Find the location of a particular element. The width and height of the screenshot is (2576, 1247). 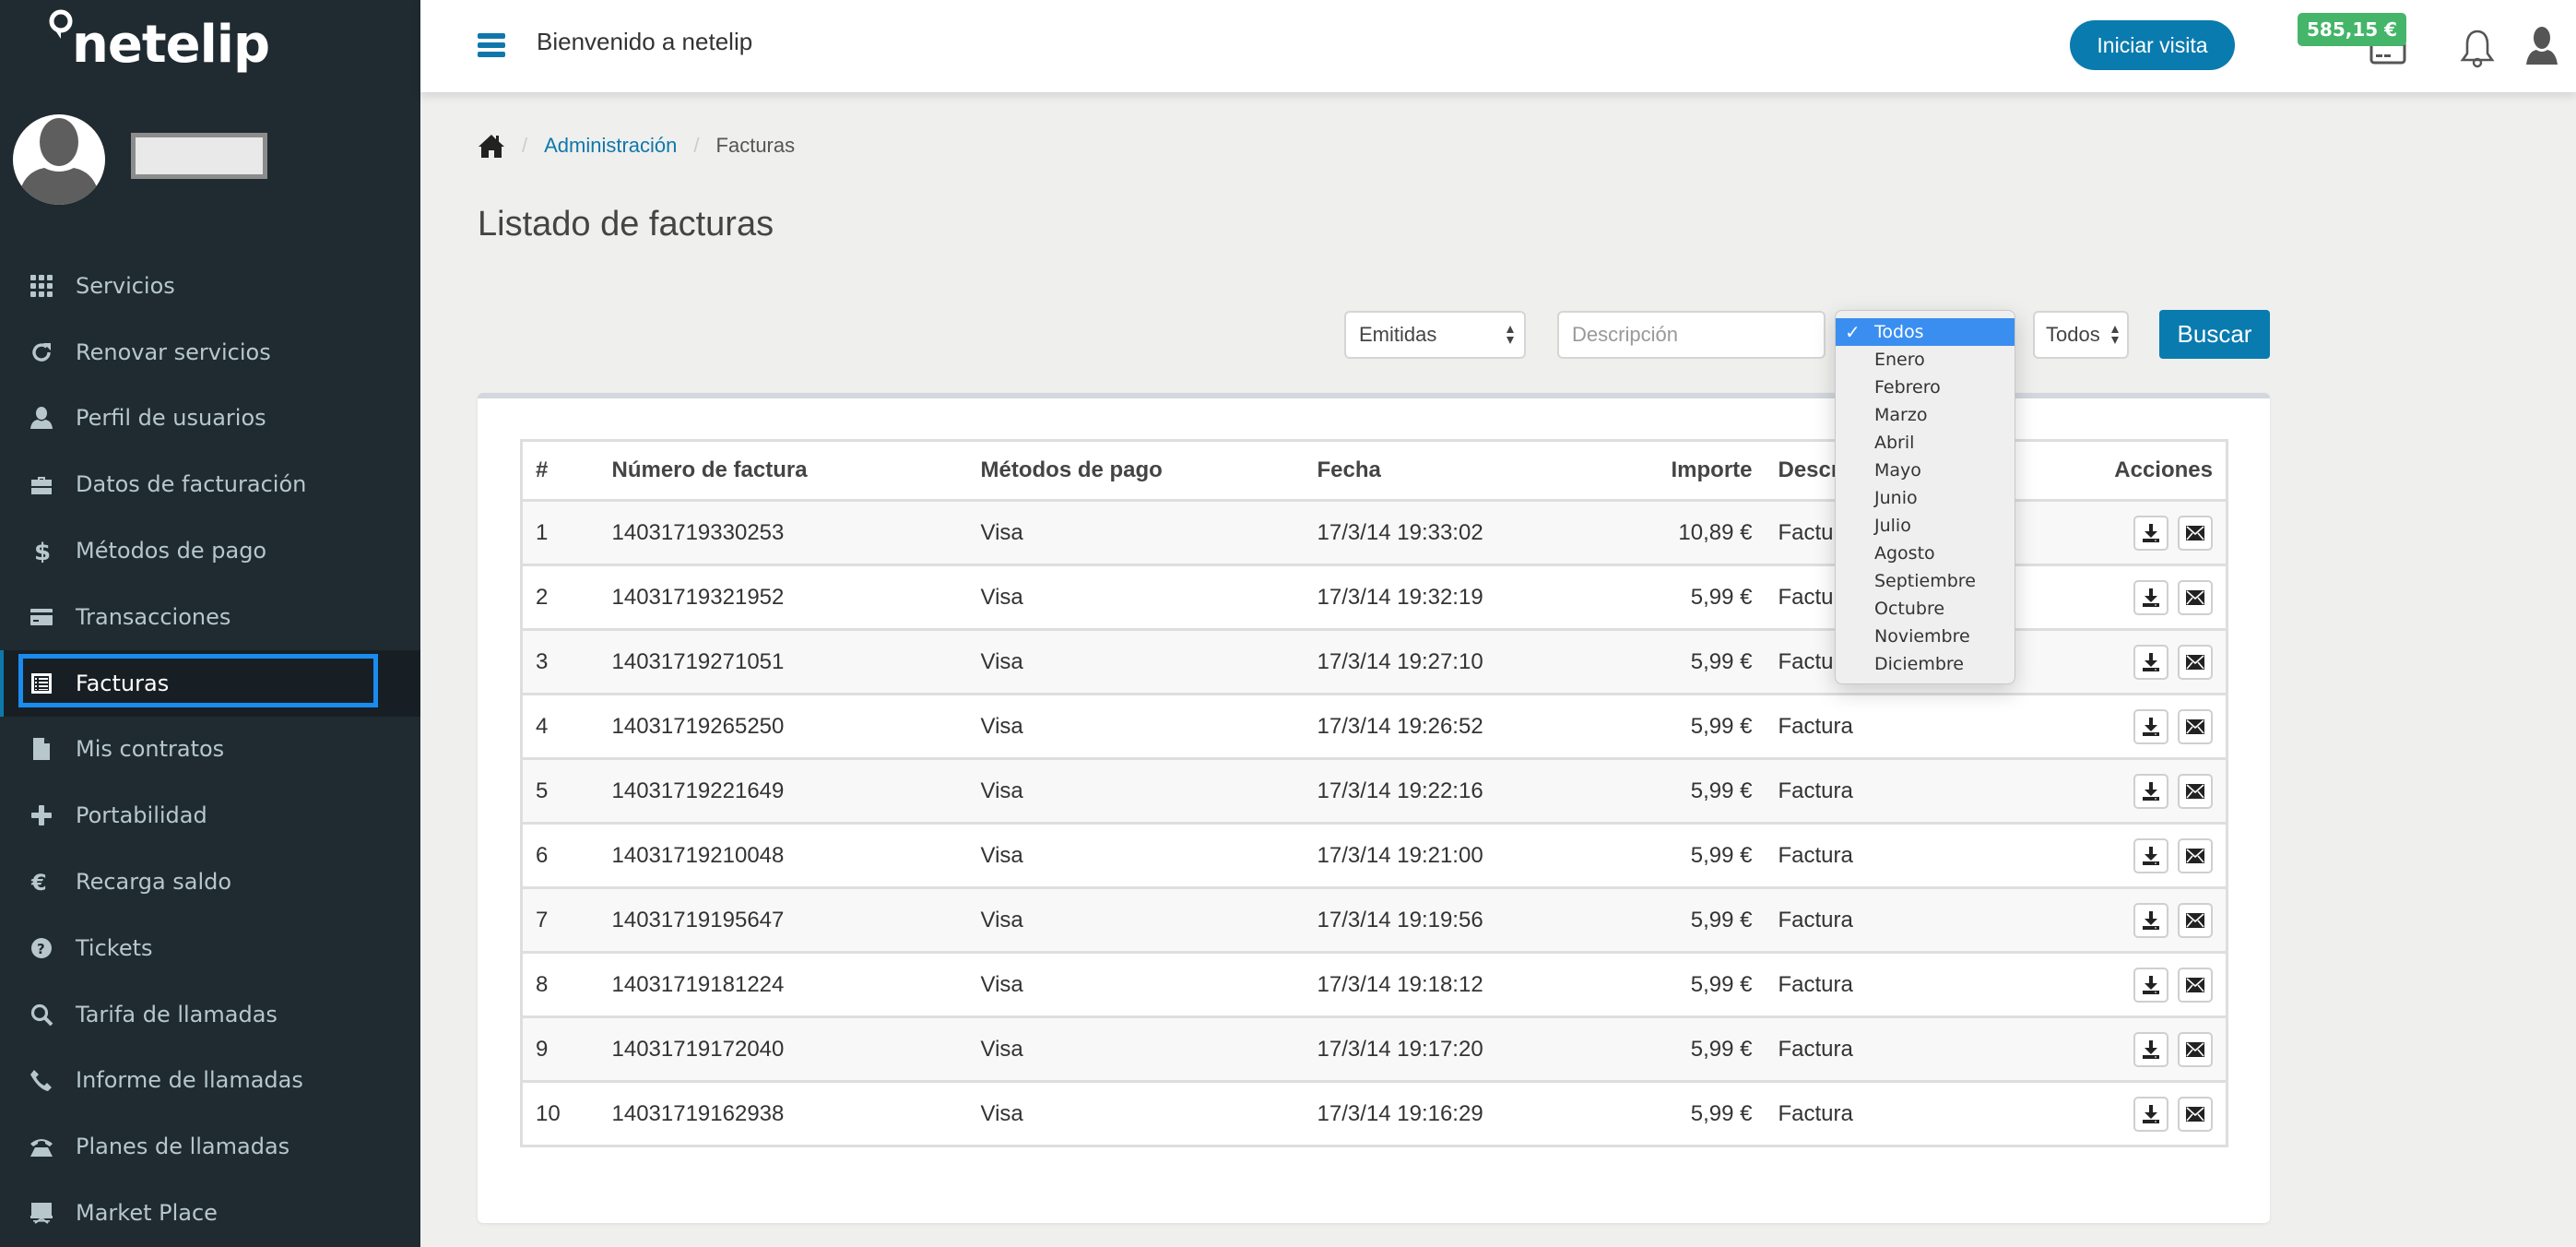

user-menu-icon is located at coordinates (2541, 47).